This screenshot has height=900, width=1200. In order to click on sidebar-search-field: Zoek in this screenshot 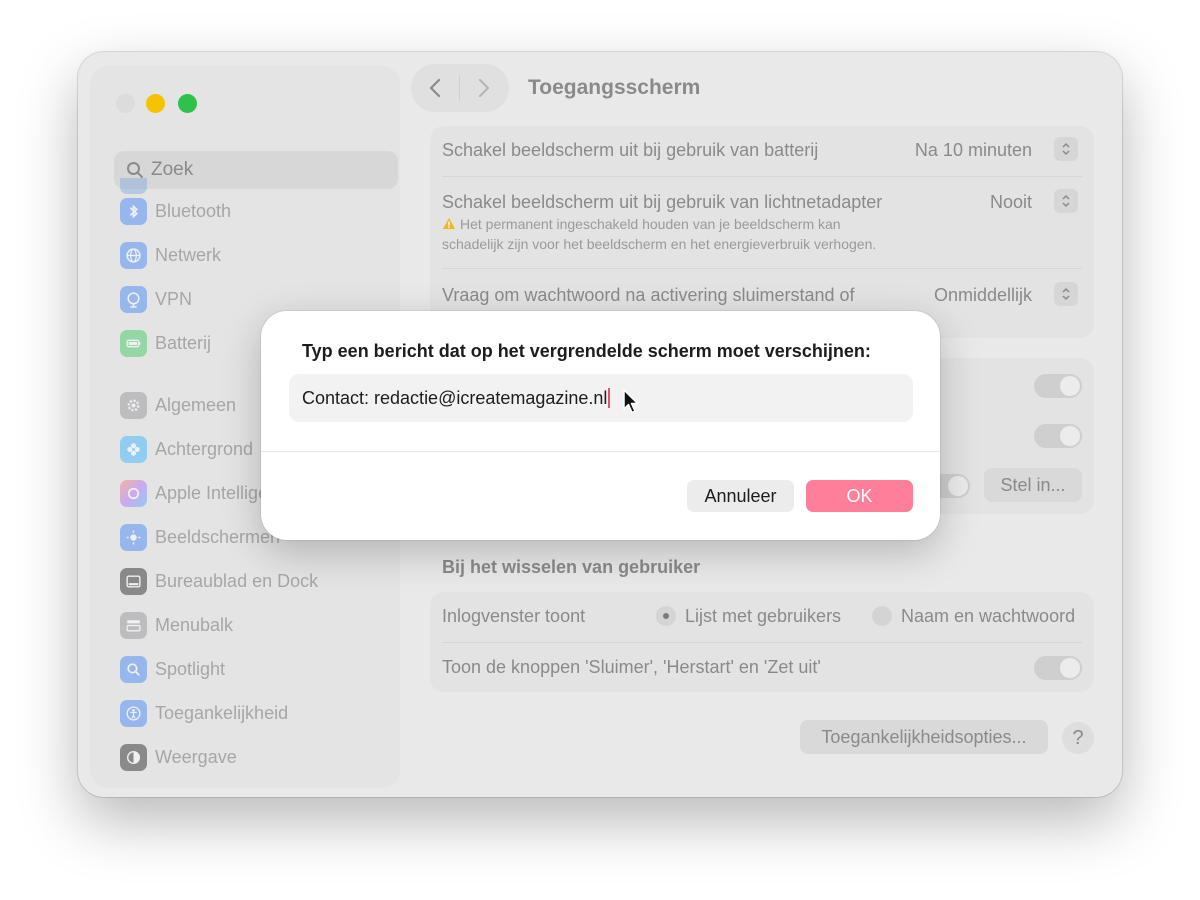, I will do `click(256, 170)`.